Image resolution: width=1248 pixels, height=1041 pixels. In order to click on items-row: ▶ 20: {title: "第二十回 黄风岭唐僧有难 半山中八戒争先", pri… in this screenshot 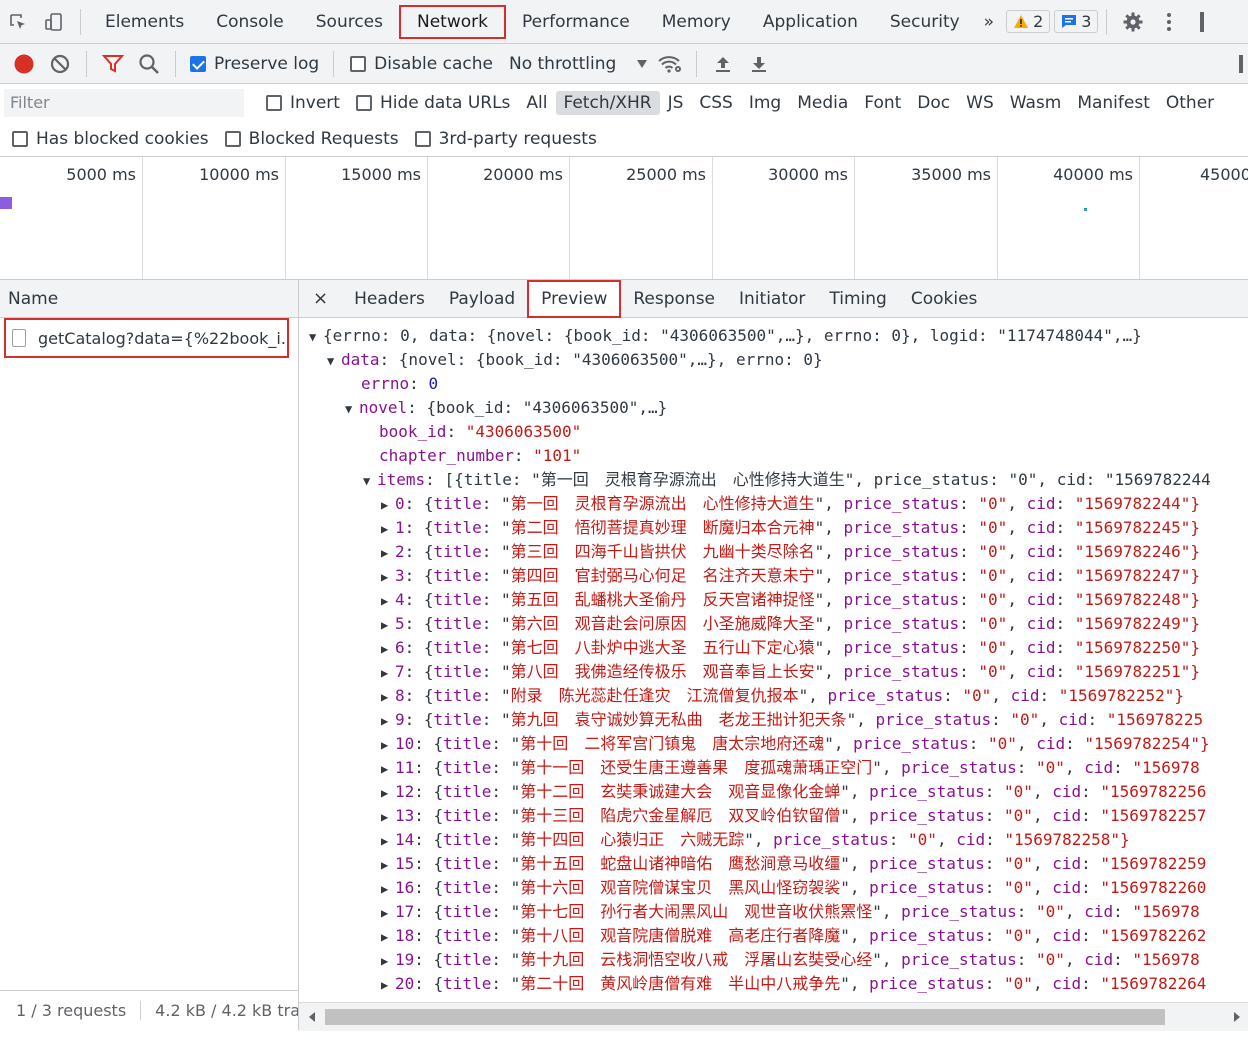, I will do `click(793, 984)`.